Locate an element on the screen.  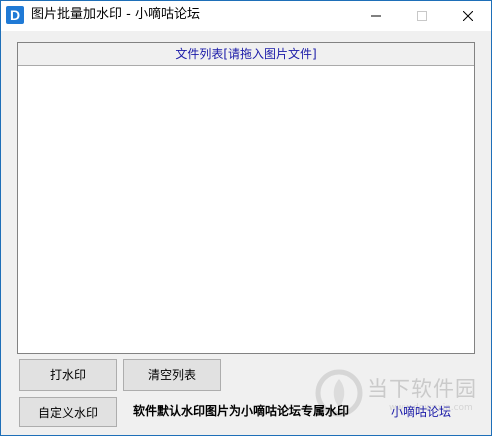
close-icon is located at coordinates (468, 16).